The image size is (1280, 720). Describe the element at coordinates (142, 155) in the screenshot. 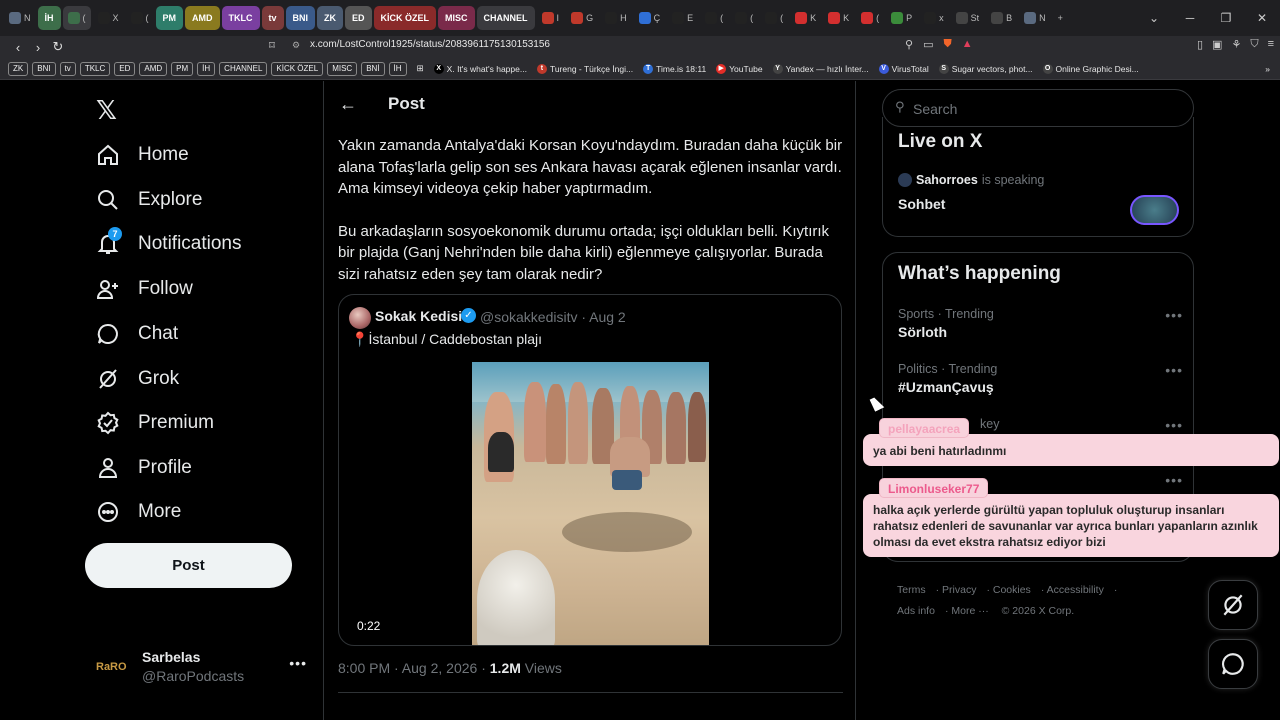

I see `nav-item-home: Home` at that location.